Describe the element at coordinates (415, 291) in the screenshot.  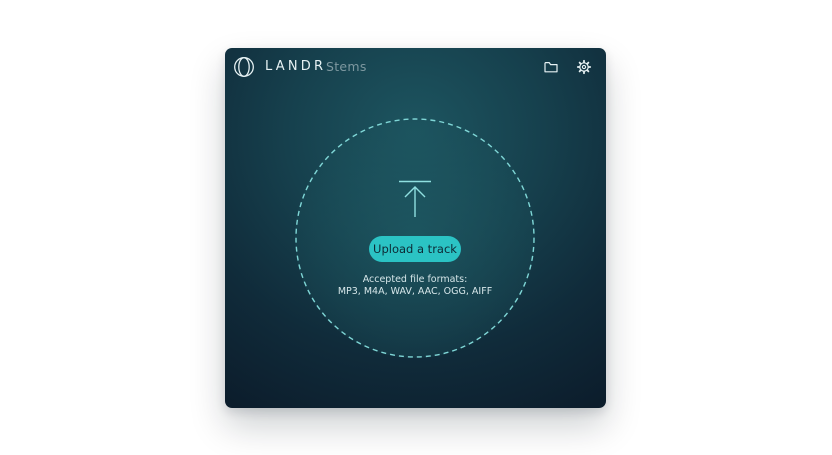
I see `accepted-formats-list: MP3, M4A, WAV, AAC, OGG, AIFF` at that location.